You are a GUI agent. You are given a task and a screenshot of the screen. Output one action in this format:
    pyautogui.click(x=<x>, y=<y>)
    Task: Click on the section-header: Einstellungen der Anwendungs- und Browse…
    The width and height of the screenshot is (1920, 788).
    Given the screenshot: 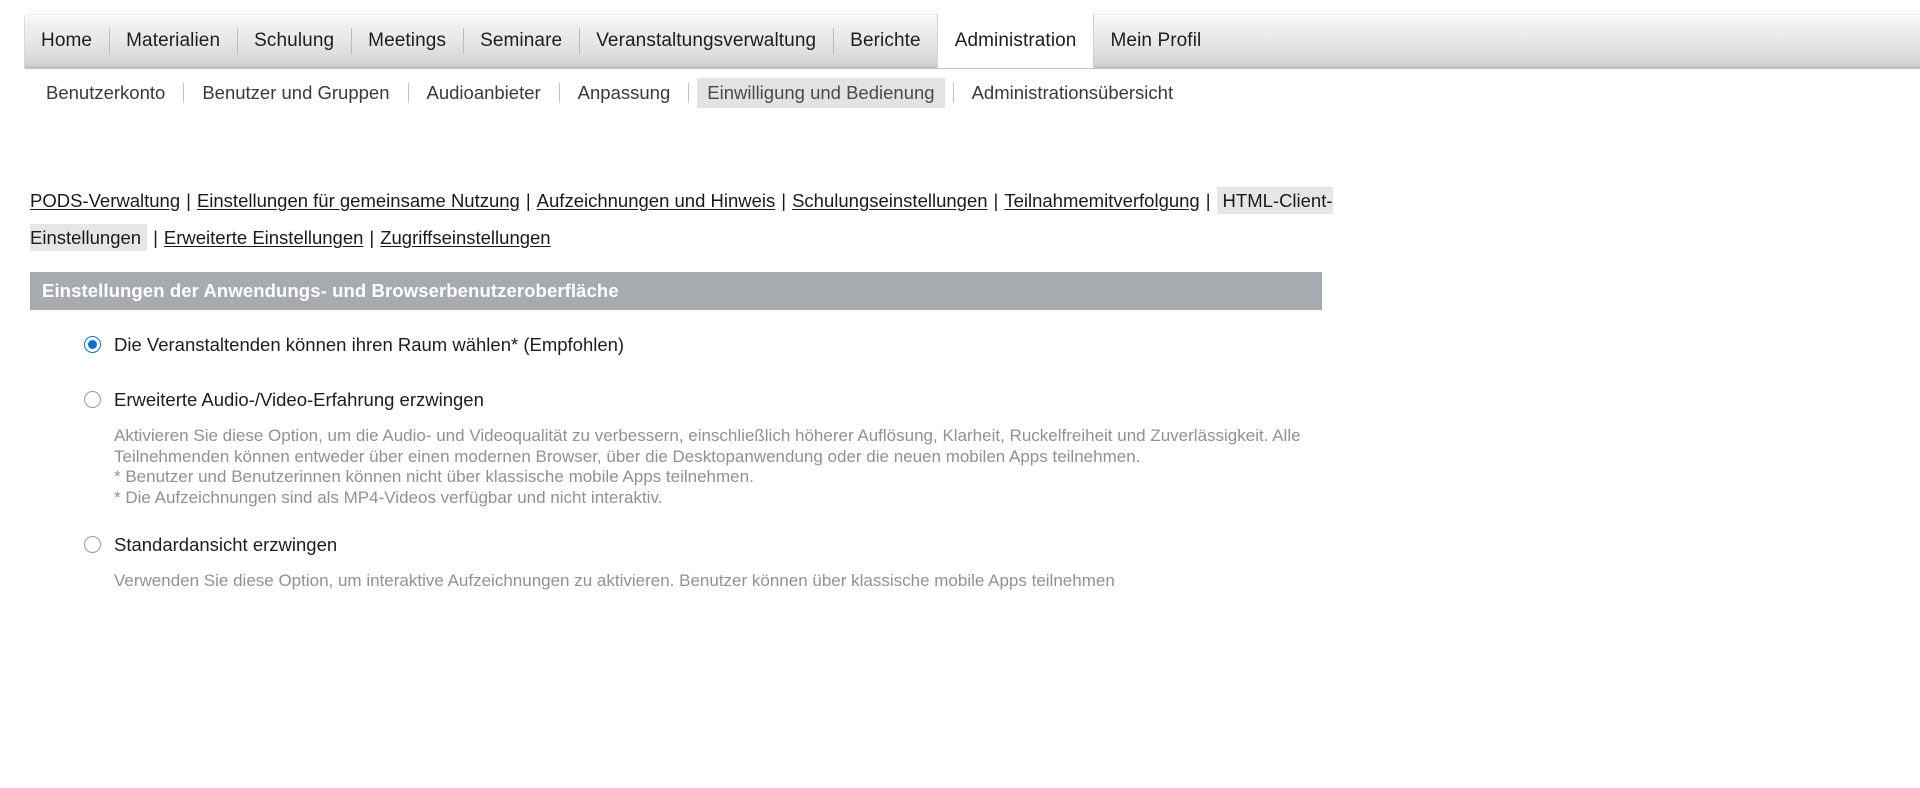 What is the action you would take?
    pyautogui.click(x=676, y=291)
    